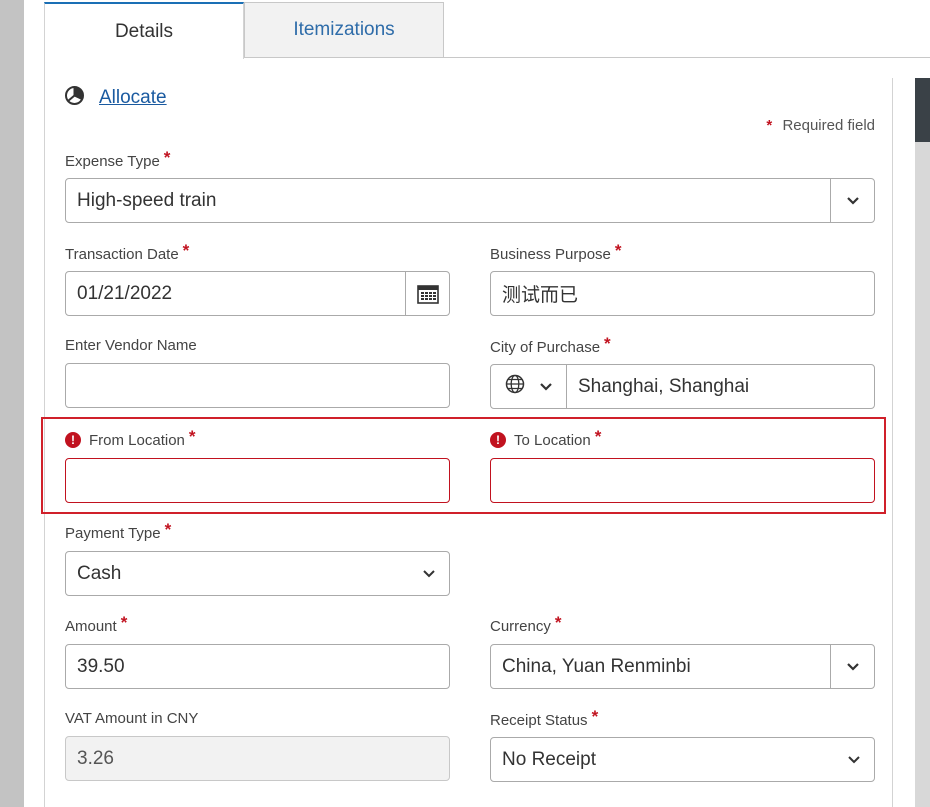  Describe the element at coordinates (147, 200) in the screenshot. I see `expense-type-value: High-speed train` at that location.